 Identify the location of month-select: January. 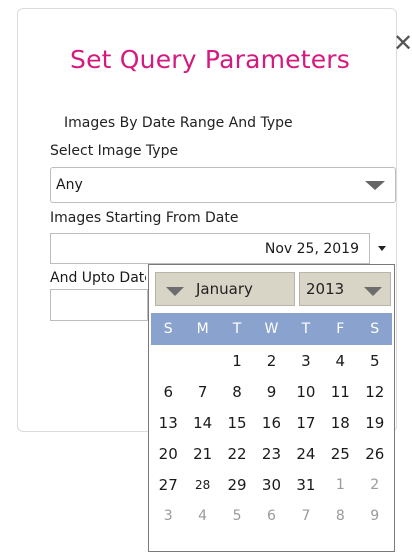
(225, 289).